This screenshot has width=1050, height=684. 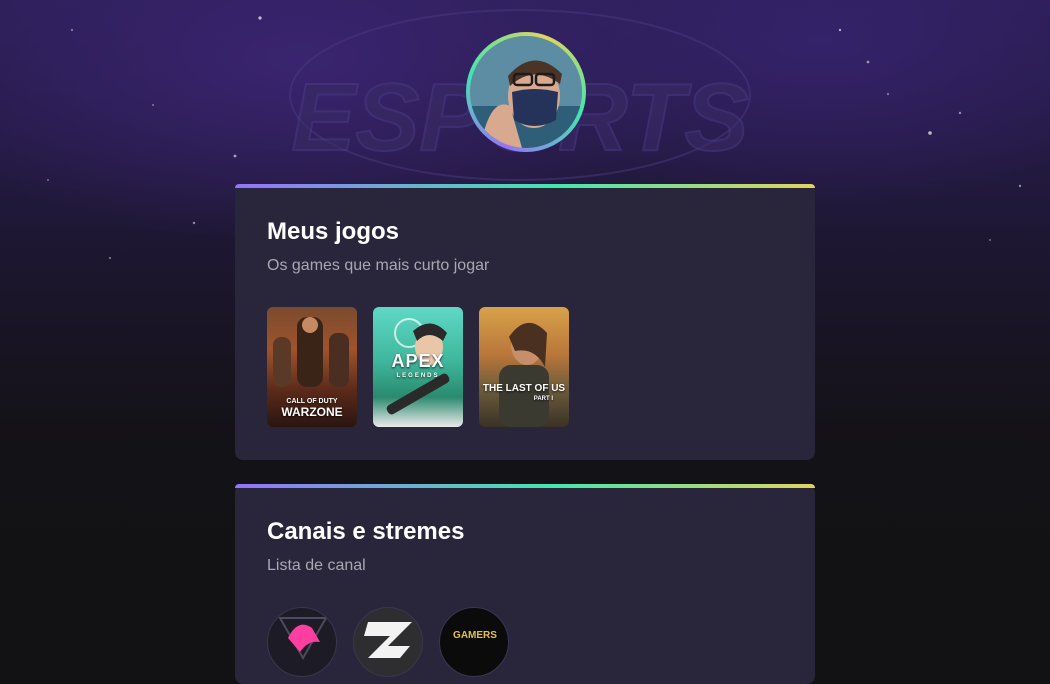 What do you see at coordinates (333, 231) in the screenshot?
I see `games-card-title: Meus jogos` at bounding box center [333, 231].